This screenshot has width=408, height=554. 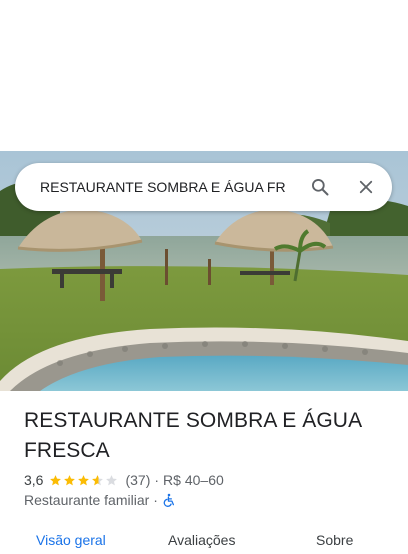 What do you see at coordinates (193, 480) in the screenshot?
I see `price-range: R$ 40–60` at bounding box center [193, 480].